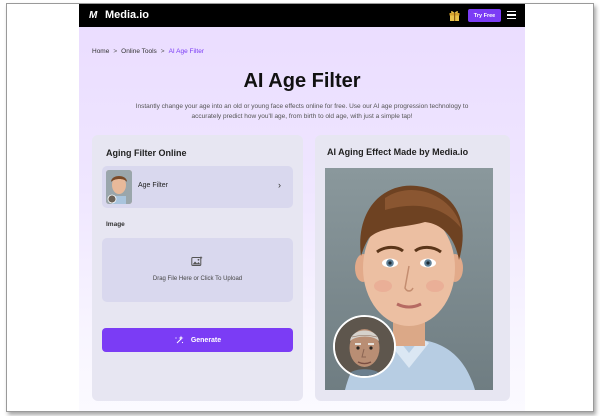 Image resolution: width=600 pixels, height=416 pixels. I want to click on aging-filter-heading: Aging Filter Online, so click(146, 153).